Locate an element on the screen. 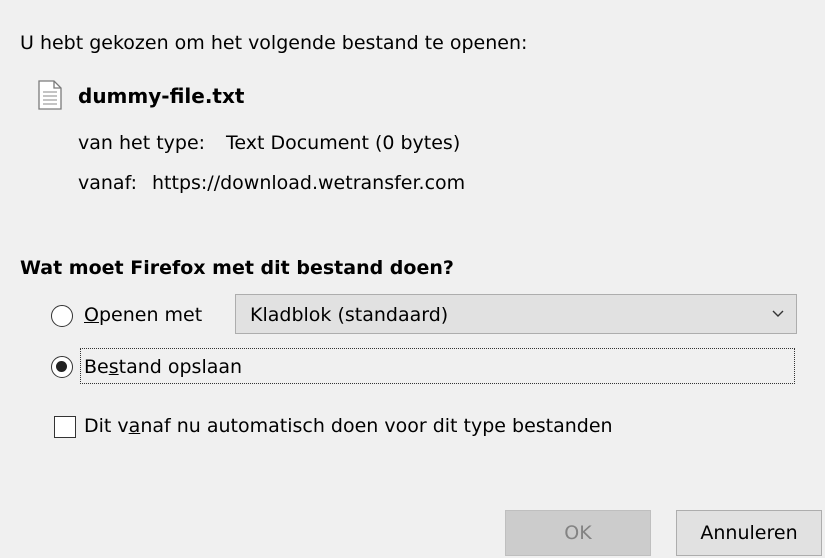 The height and width of the screenshot is (558, 825). file-type-value: Text Document (0 bytes) is located at coordinates (343, 143).